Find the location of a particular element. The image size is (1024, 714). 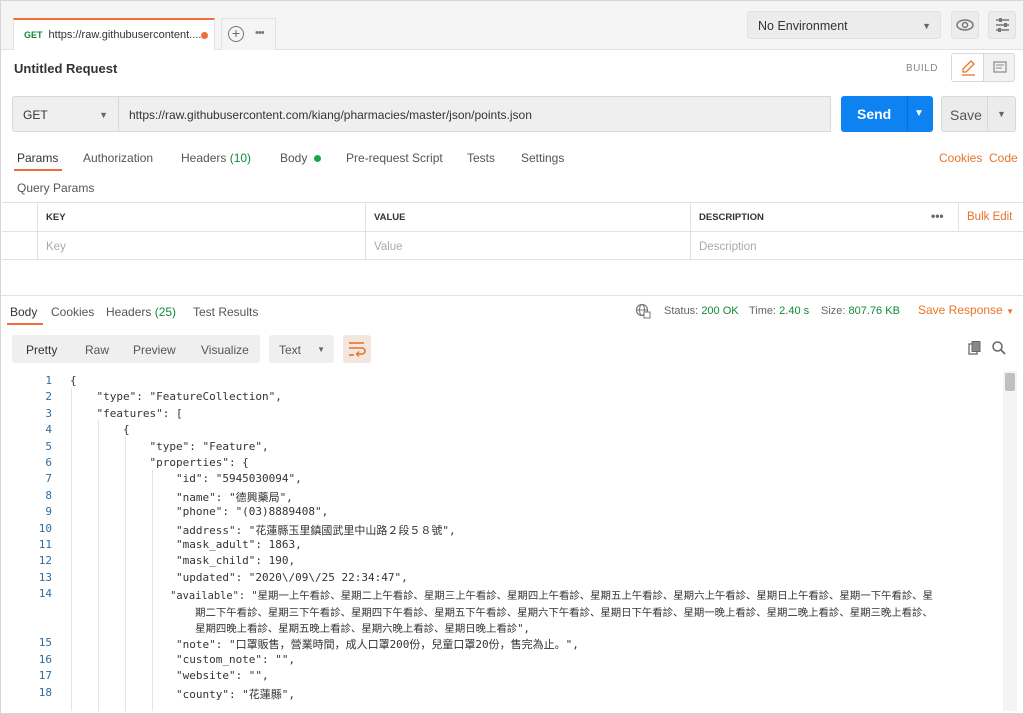

time-value: 2.40 s is located at coordinates (794, 311).